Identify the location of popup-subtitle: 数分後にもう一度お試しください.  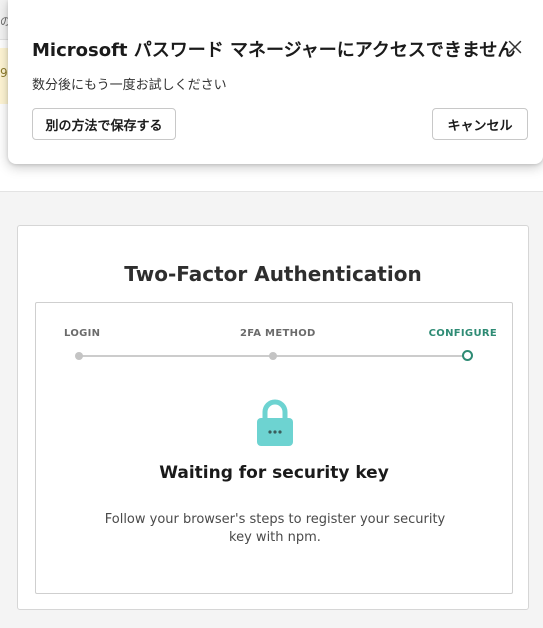
(129, 85).